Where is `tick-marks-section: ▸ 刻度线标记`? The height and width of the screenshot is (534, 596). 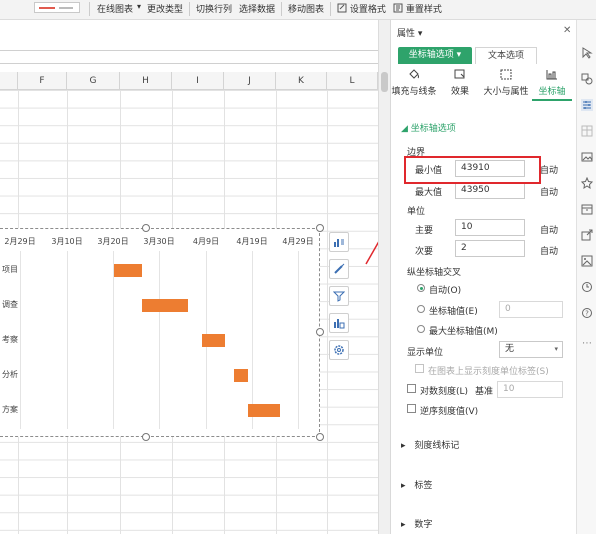 tick-marks-section: ▸ 刻度线标记 is located at coordinates (430, 444).